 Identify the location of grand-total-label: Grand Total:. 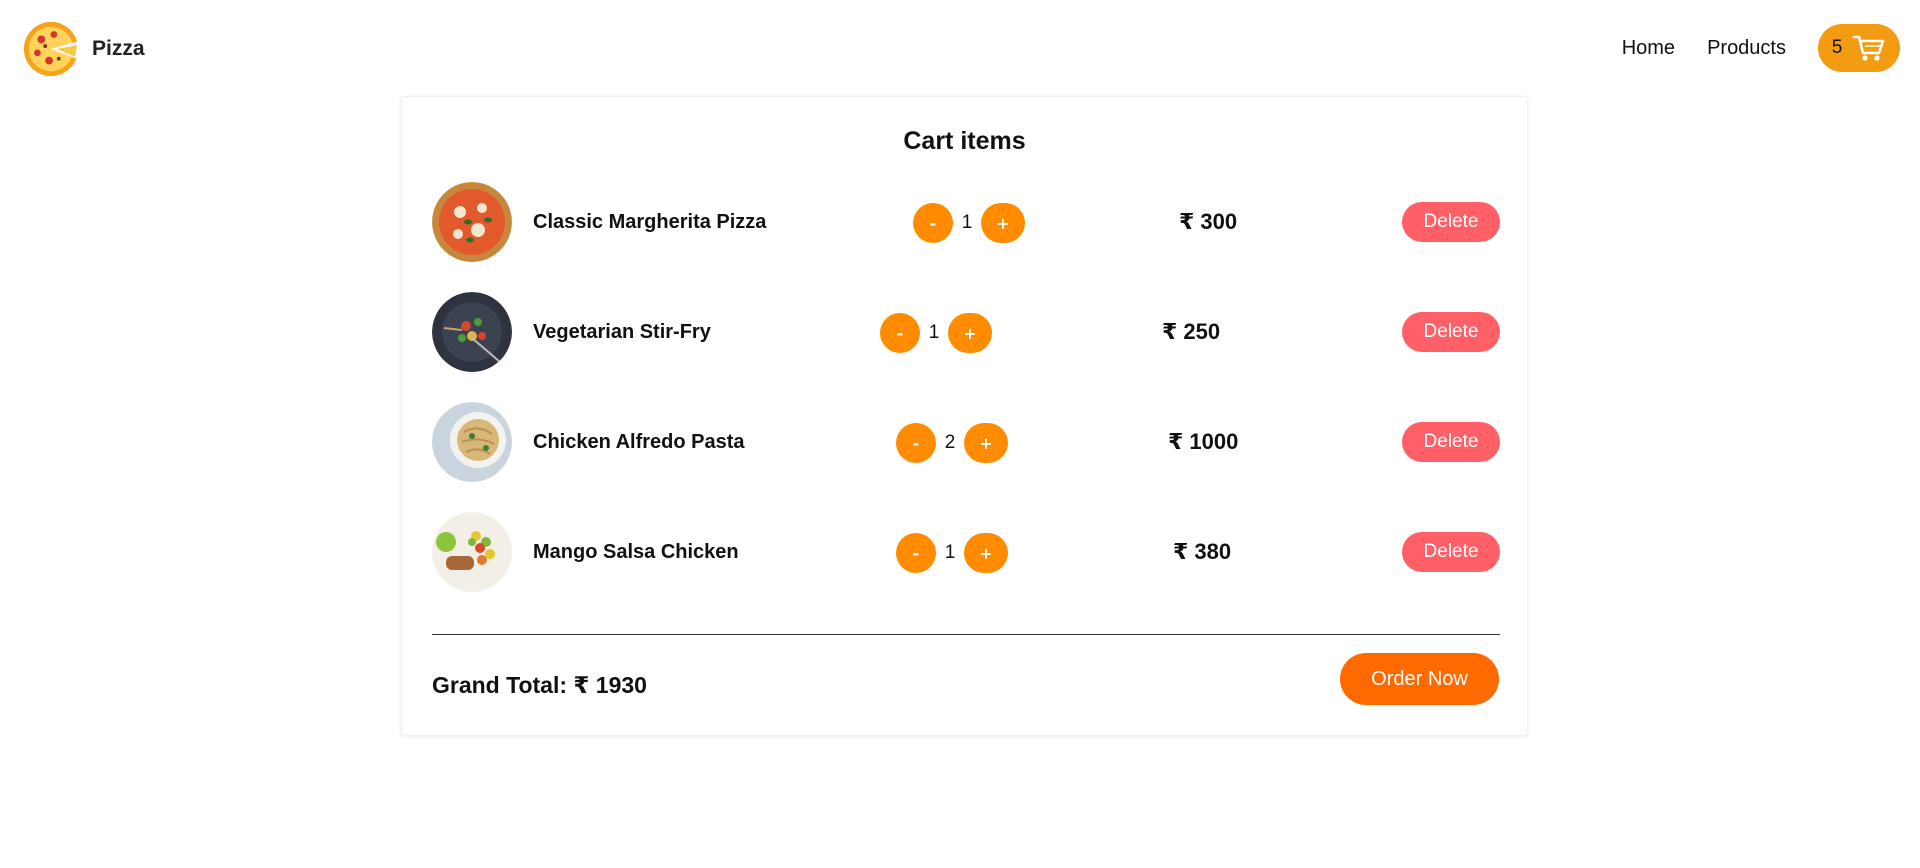
(500, 685).